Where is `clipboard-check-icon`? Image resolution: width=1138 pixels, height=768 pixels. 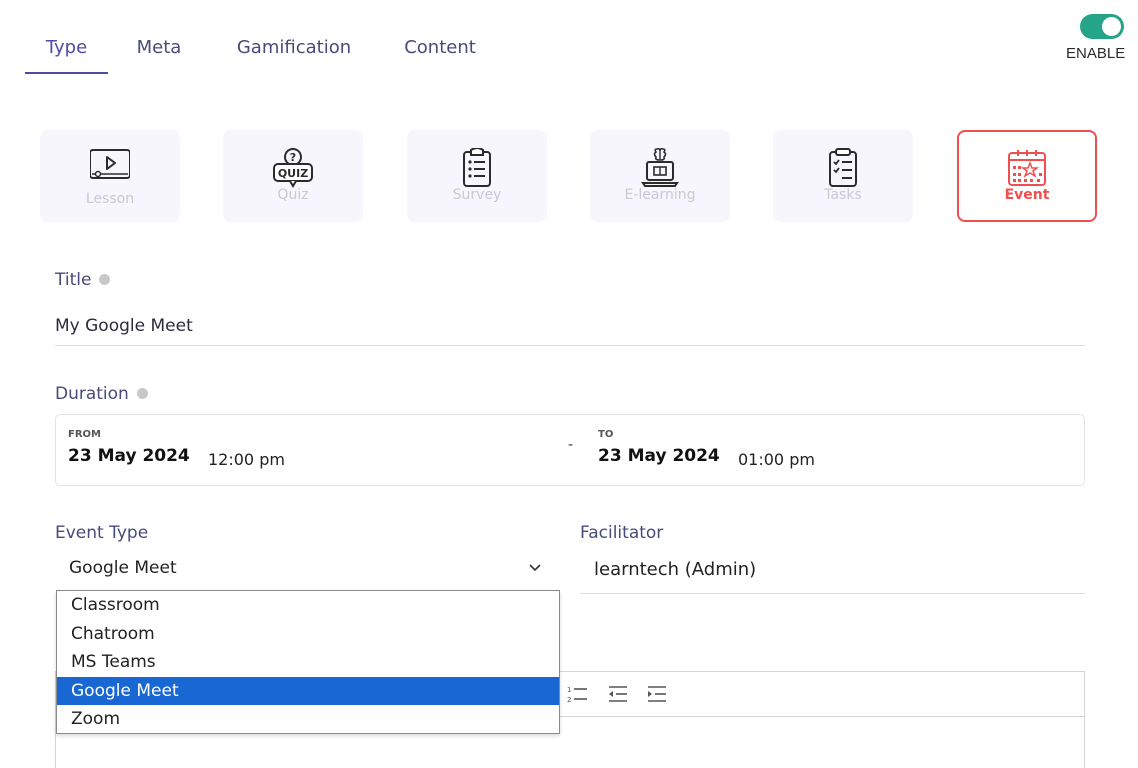
clipboard-check-icon is located at coordinates (843, 167).